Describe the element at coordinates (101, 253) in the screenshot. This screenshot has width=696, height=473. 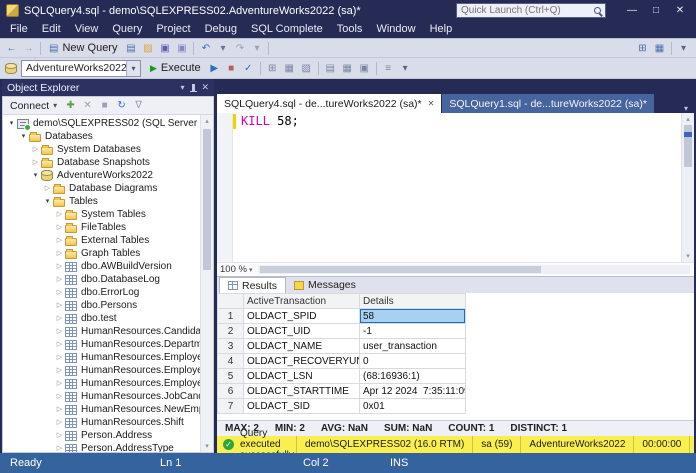
I see `tree-node: ▷ Graph Tables` at that location.